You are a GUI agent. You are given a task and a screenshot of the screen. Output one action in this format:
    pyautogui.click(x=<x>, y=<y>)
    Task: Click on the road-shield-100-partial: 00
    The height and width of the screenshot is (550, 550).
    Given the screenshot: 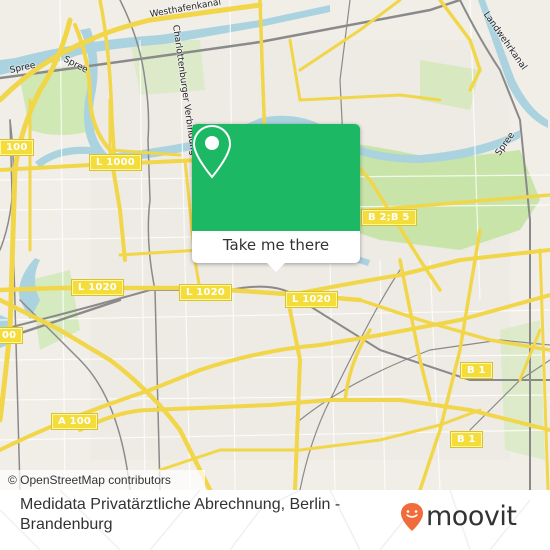 What is the action you would take?
    pyautogui.click(x=12, y=335)
    